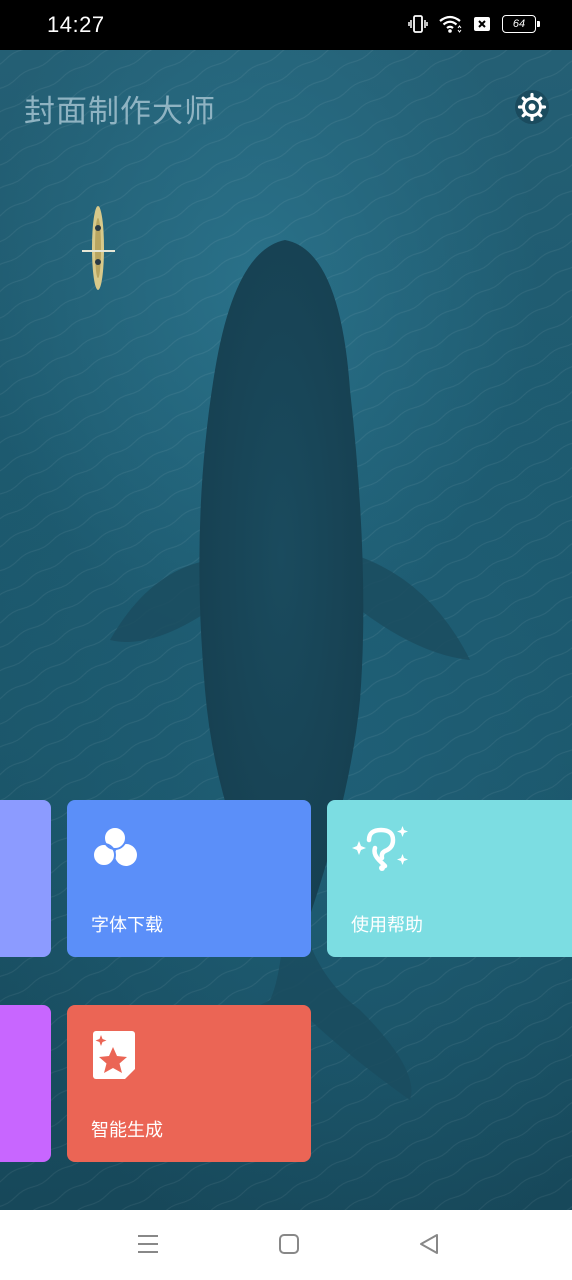 This screenshot has width=572, height=1280. Describe the element at coordinates (25, 1083) in the screenshot. I see `tile-partial-left-bottom` at that location.